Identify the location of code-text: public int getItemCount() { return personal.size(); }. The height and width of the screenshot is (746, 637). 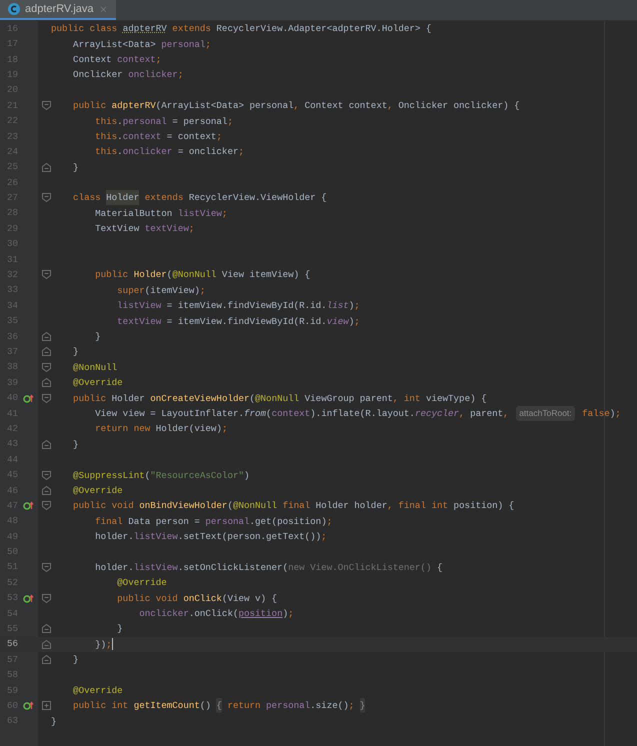
(219, 706).